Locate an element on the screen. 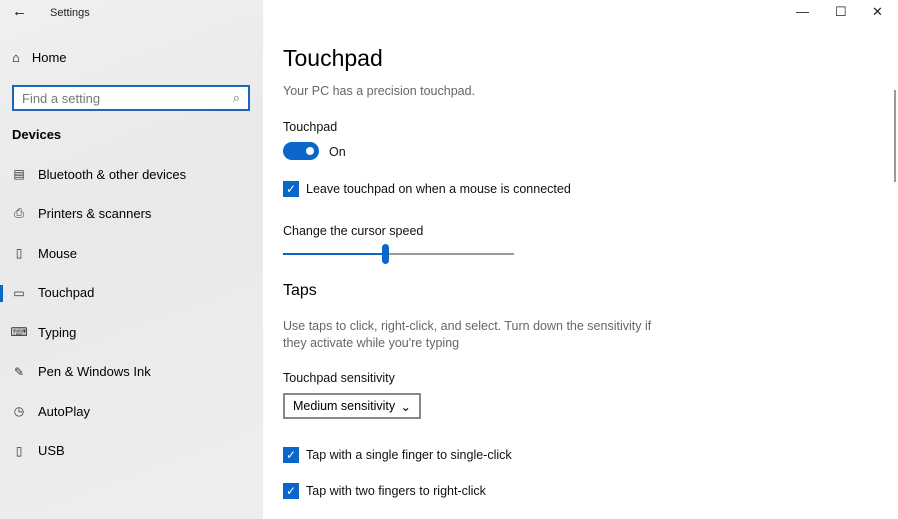 Image resolution: width=898 pixels, height=519 pixels. touchpad-toggle is located at coordinates (301, 151).